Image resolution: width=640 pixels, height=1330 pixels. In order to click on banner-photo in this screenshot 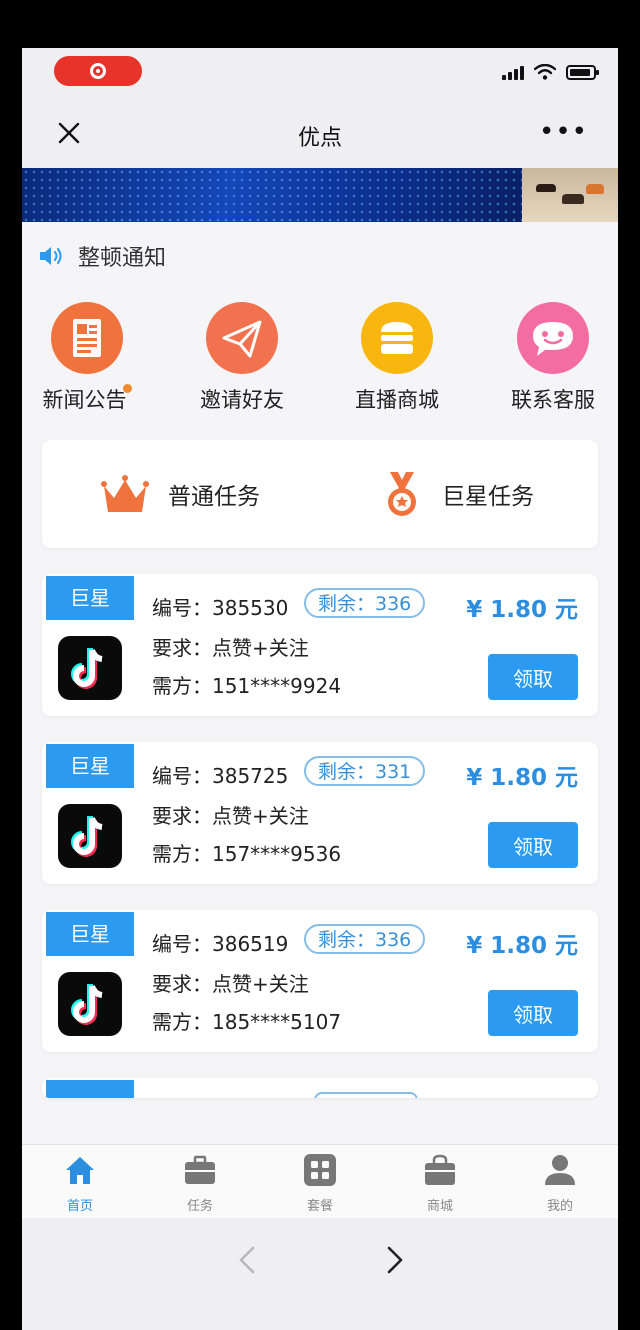, I will do `click(570, 195)`.